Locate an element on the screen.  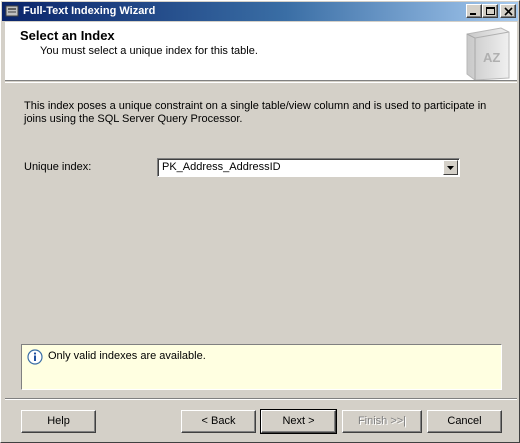
close-icon is located at coordinates (508, 11).